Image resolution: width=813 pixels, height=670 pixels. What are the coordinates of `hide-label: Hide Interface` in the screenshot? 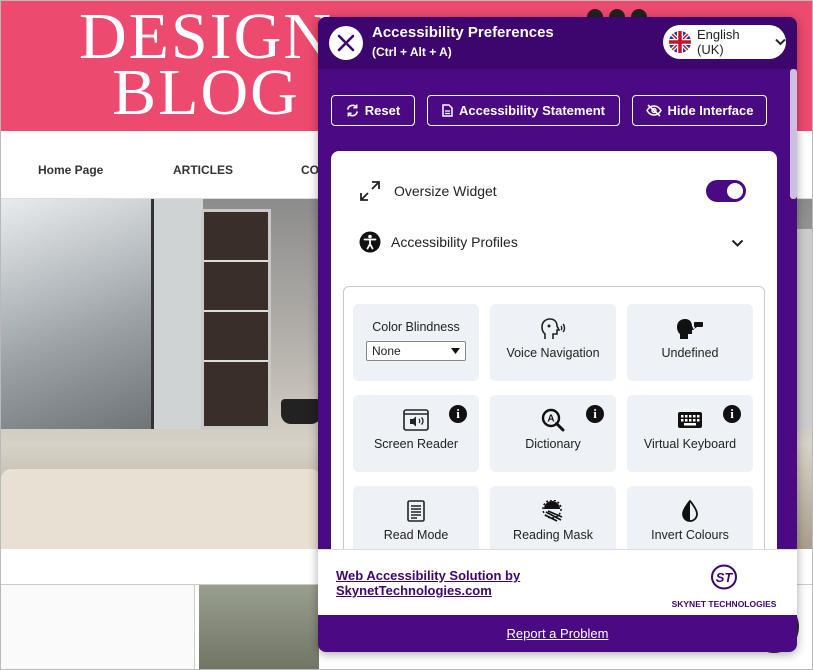 It's located at (710, 110).